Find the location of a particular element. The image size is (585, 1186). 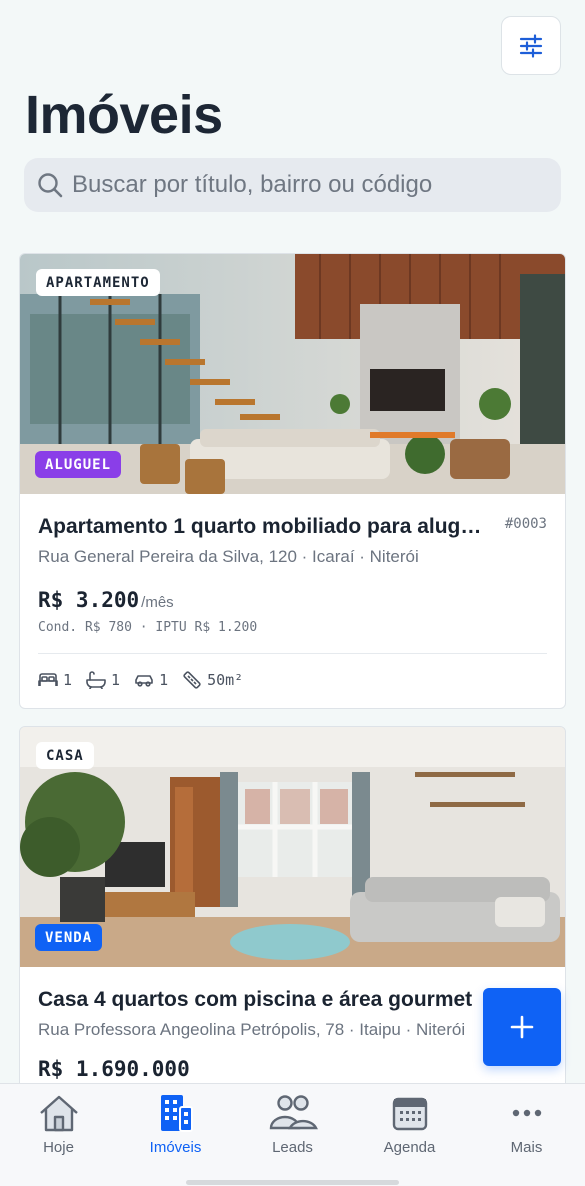

users-icon is located at coordinates (293, 1112).